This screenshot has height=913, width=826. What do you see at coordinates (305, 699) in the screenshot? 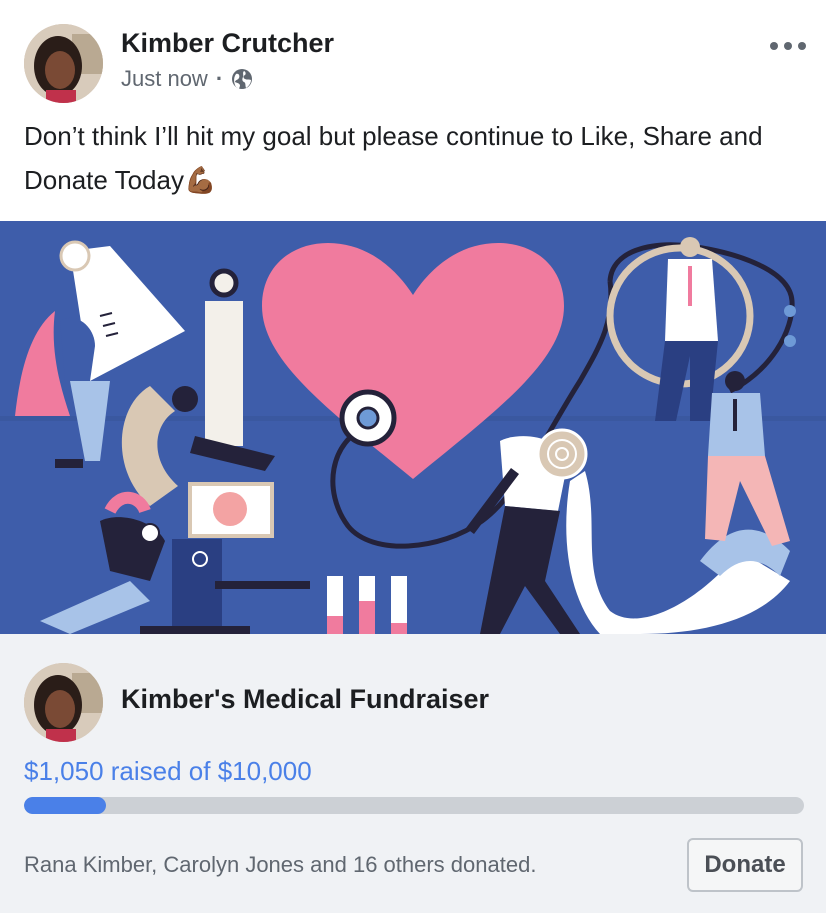
I see `fundraiser-title: Kimber's Medical Fundraiser` at bounding box center [305, 699].